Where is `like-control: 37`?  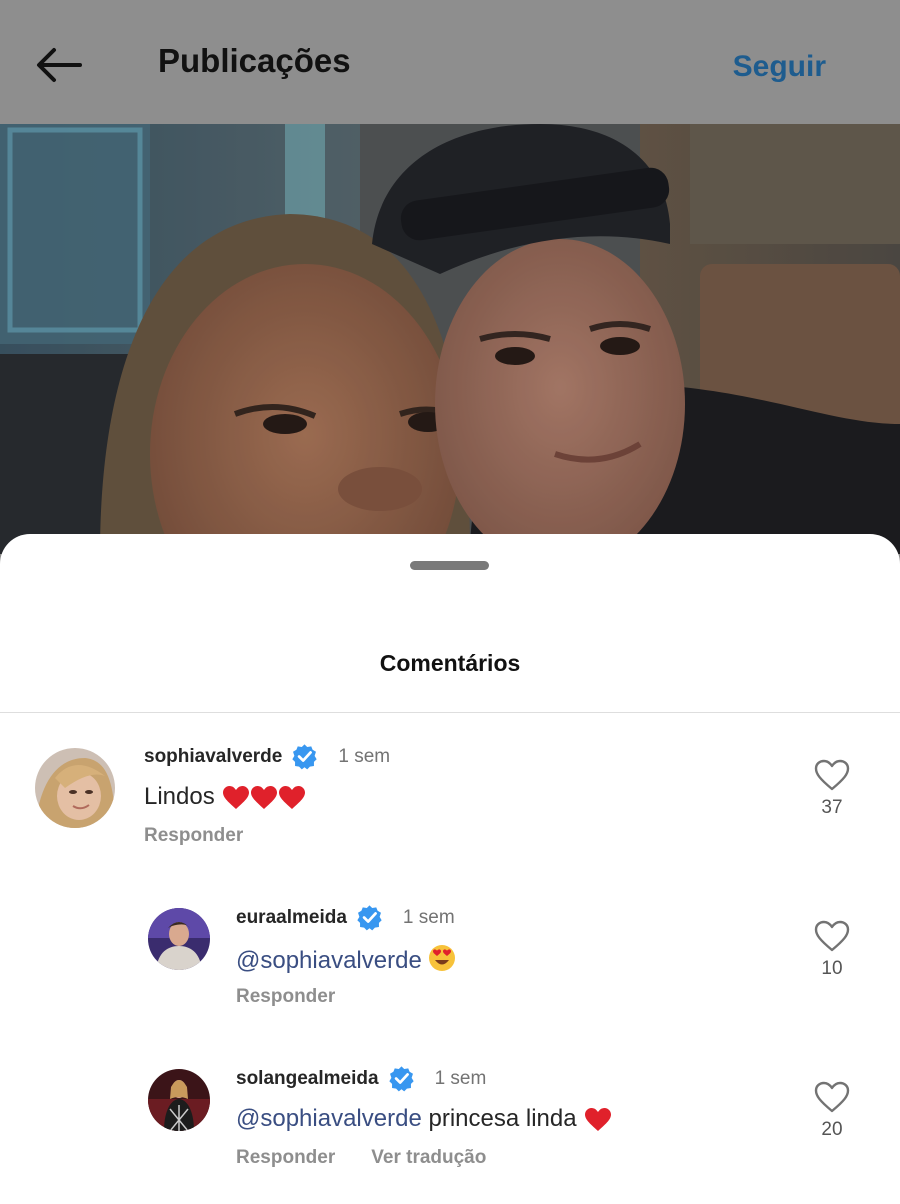
like-control: 37 is located at coordinates (832, 789).